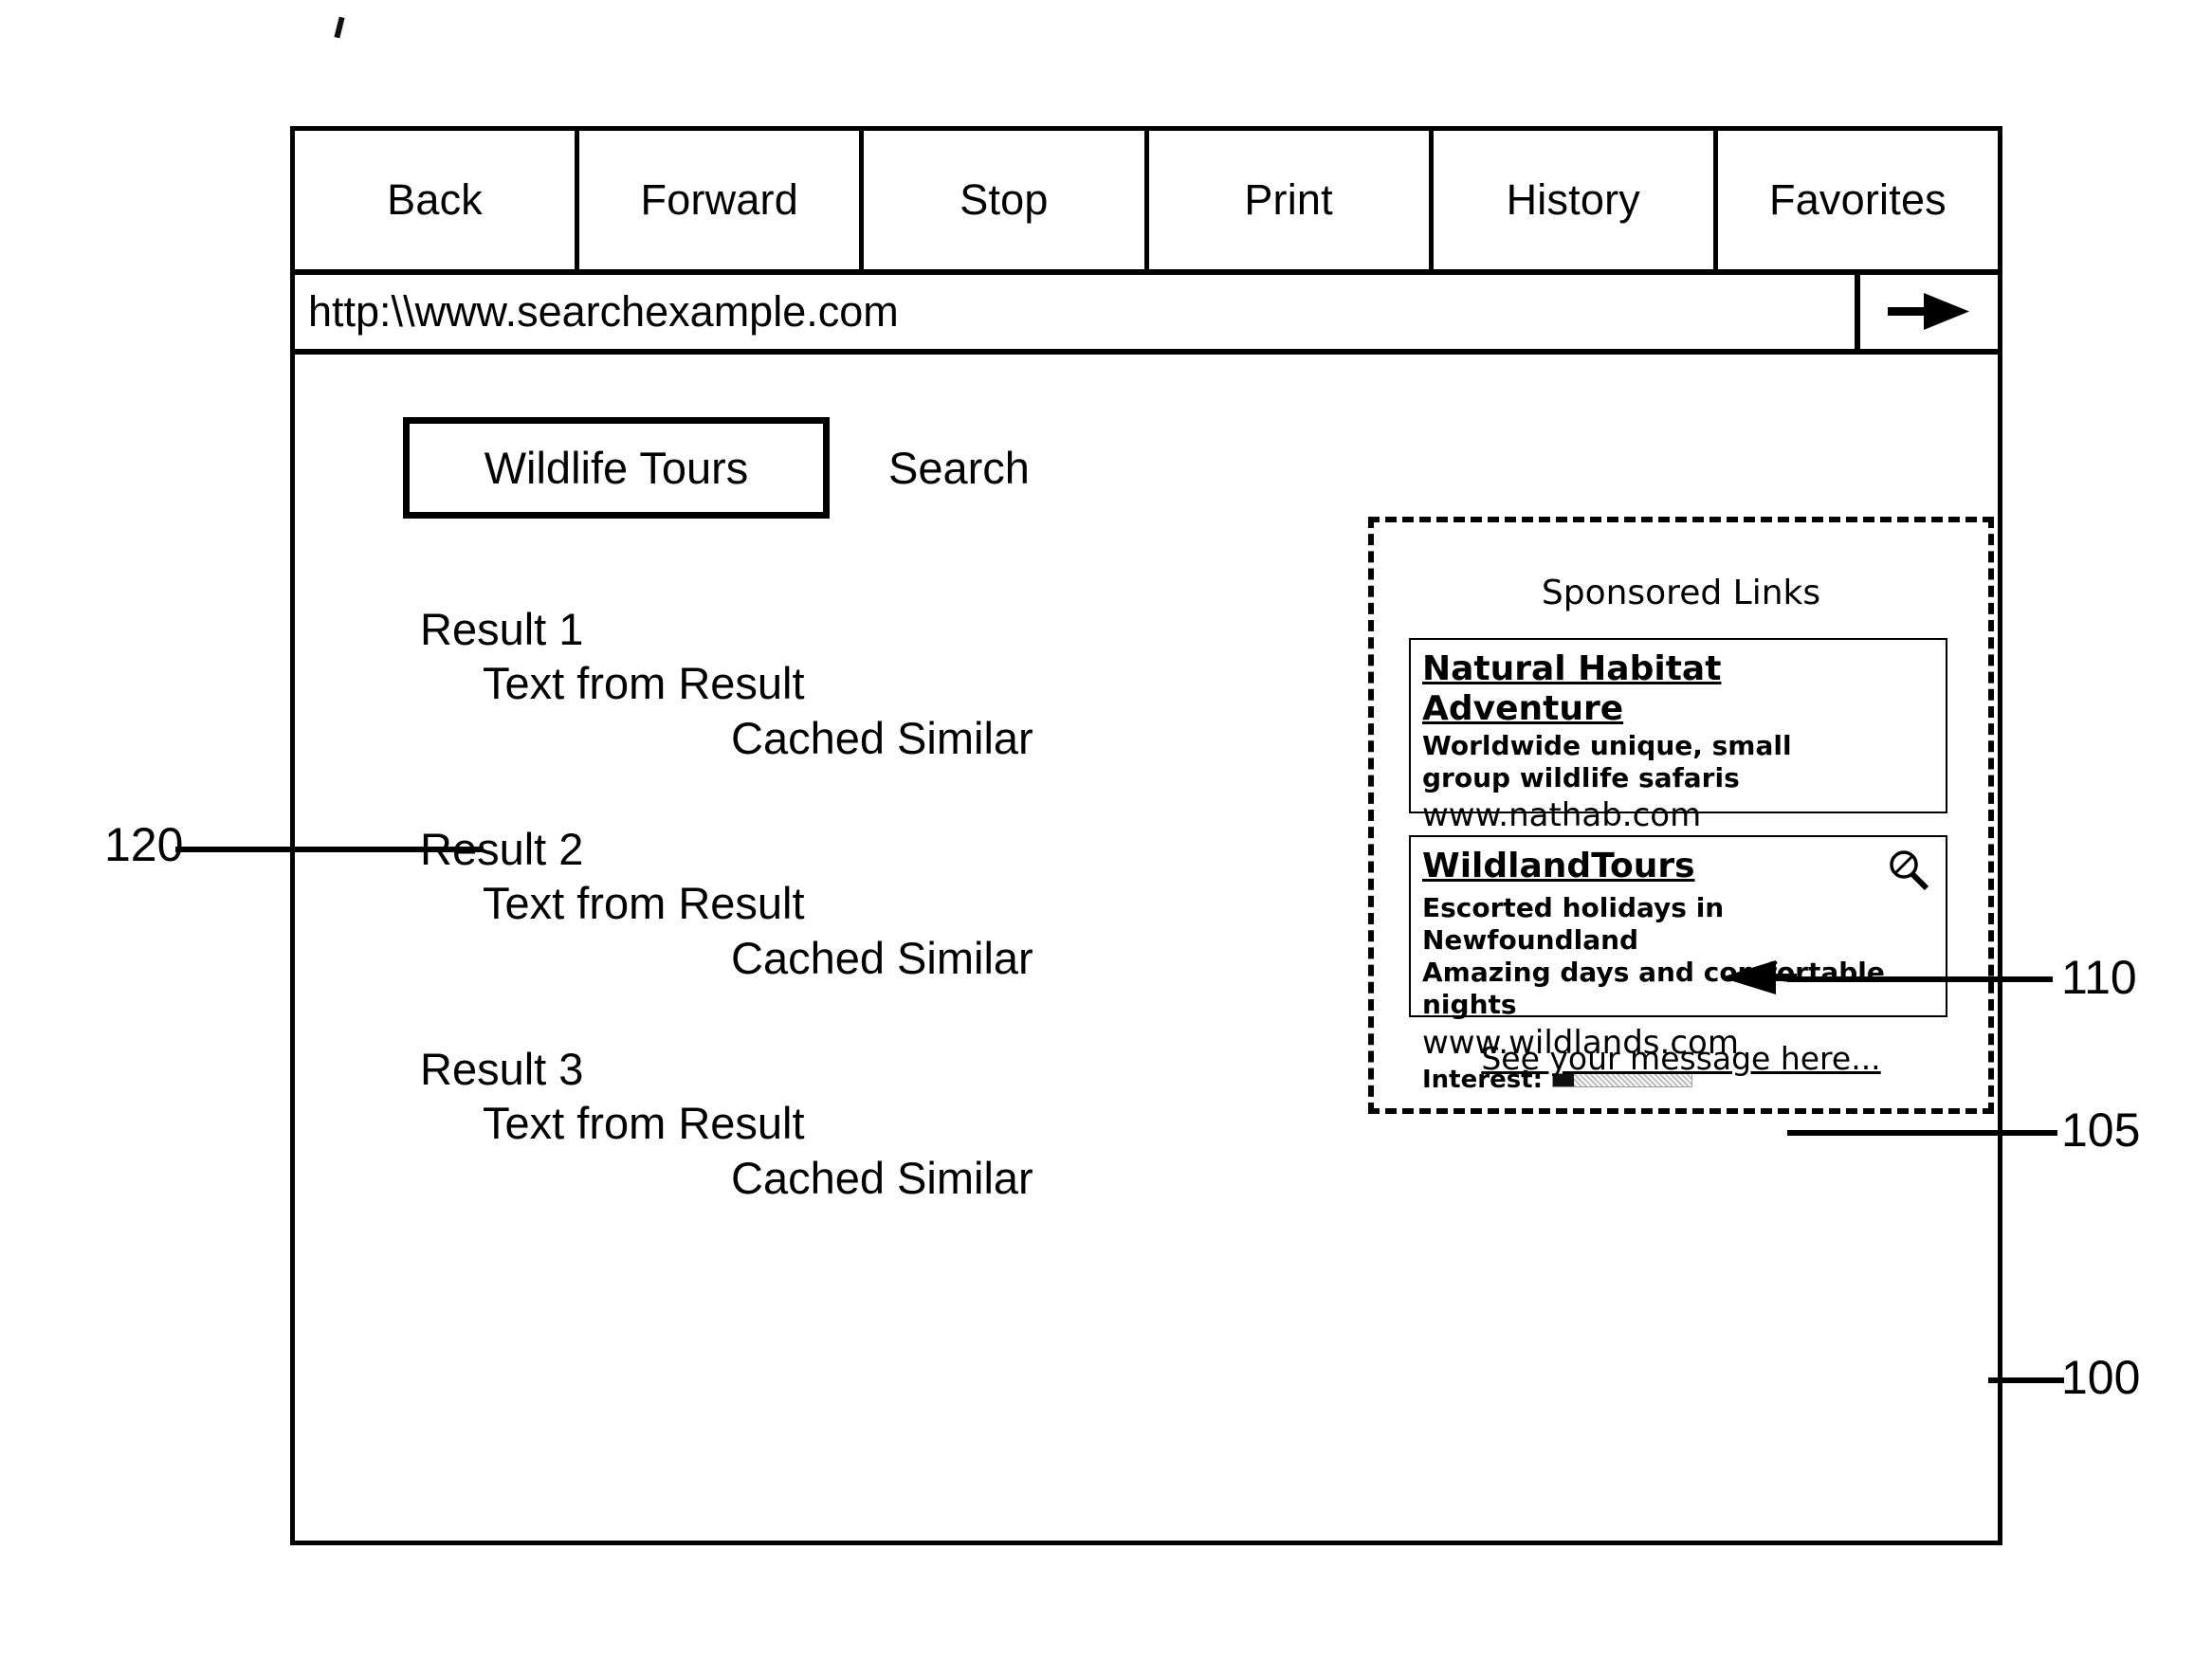 This screenshot has width=2212, height=1678. I want to click on ad-description-line-2: group wildlife safaris, so click(1581, 778).